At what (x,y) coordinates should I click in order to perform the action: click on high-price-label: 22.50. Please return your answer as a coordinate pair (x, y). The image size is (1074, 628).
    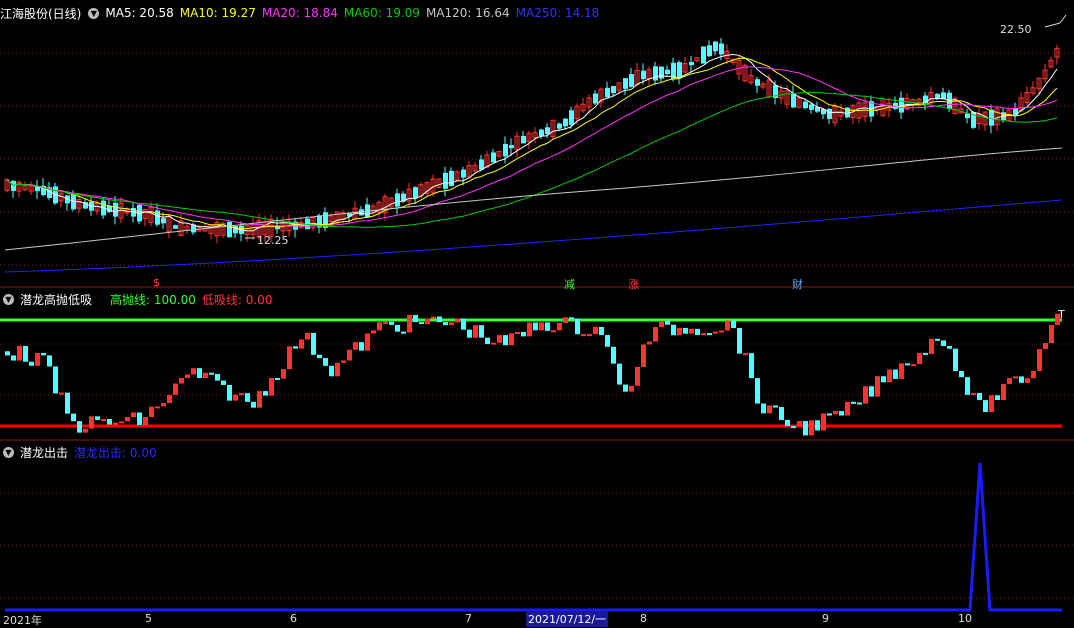
    Looking at the image, I should click on (1016, 29).